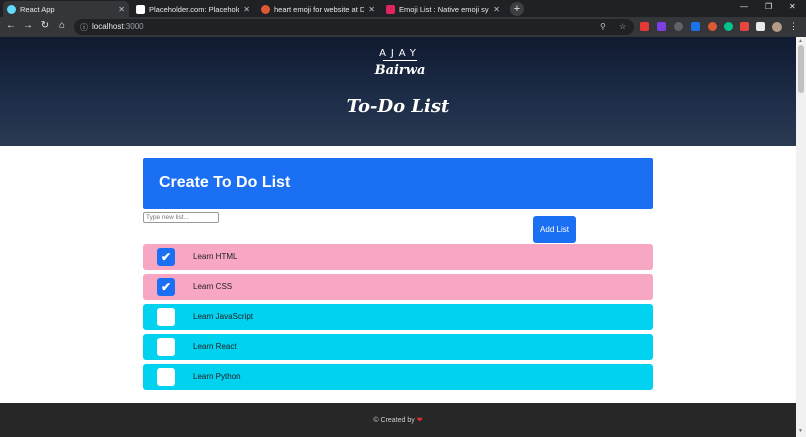 The height and width of the screenshot is (437, 806). Describe the element at coordinates (792, 6) in the screenshot. I see `close-window-icon: ✕` at that location.